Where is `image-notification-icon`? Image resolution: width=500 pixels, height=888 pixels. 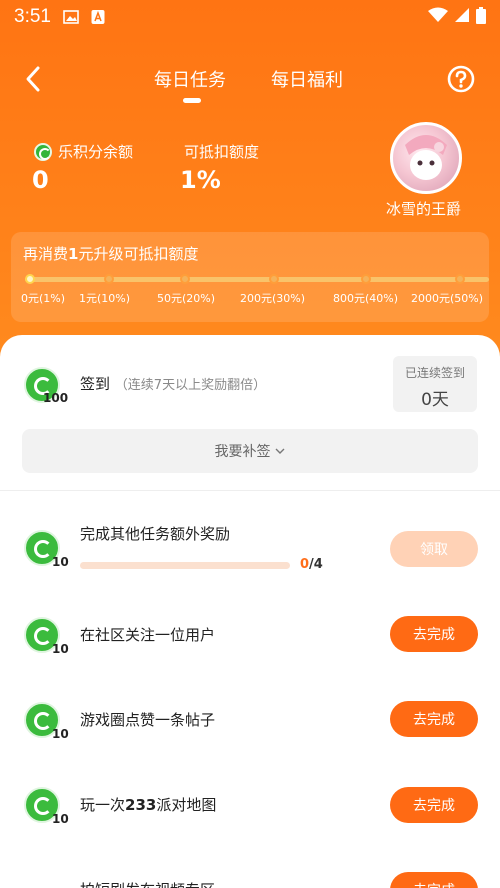 image-notification-icon is located at coordinates (71, 17).